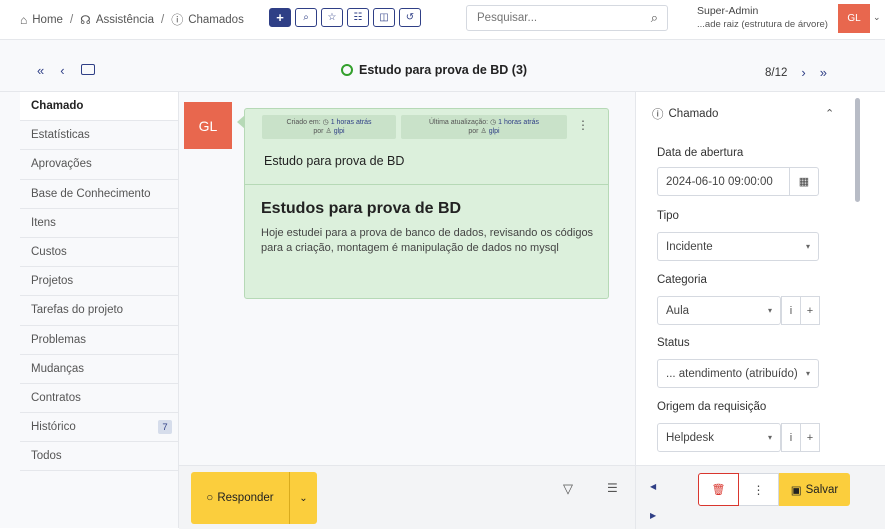 This screenshot has width=885, height=529. Describe the element at coordinates (358, 17) in the screenshot. I see `template-icon: ☷` at that location.